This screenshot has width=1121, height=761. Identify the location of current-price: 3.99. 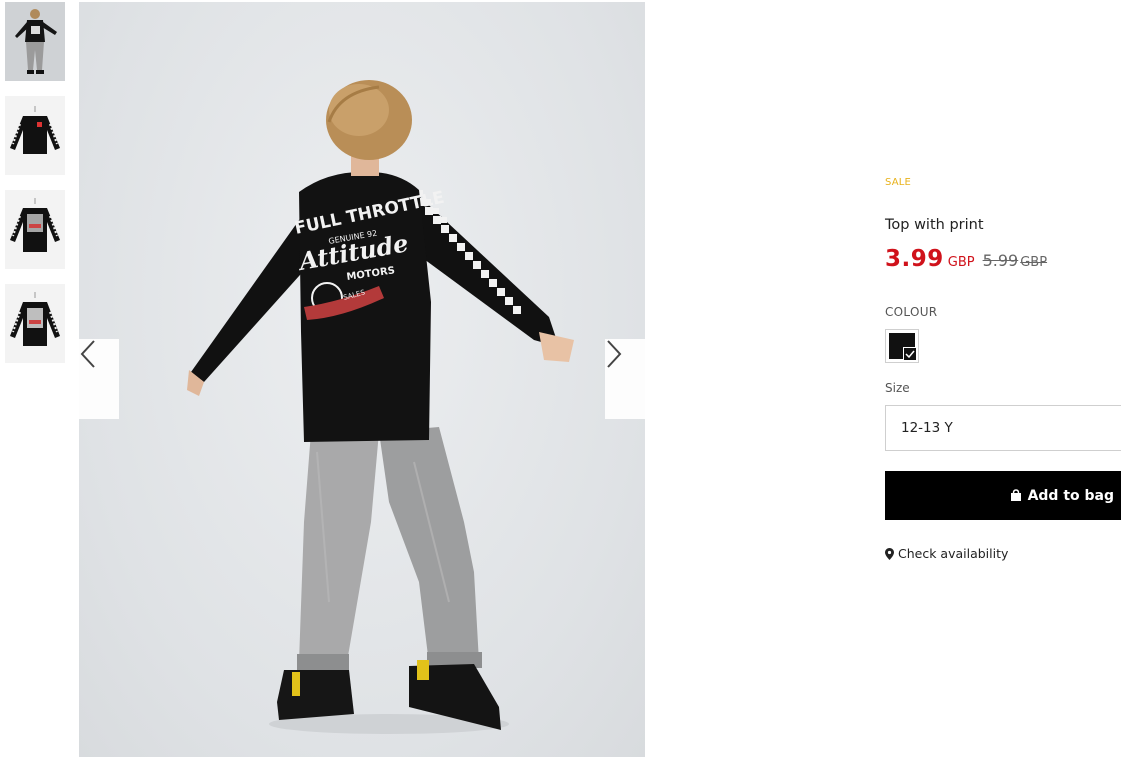
(914, 259).